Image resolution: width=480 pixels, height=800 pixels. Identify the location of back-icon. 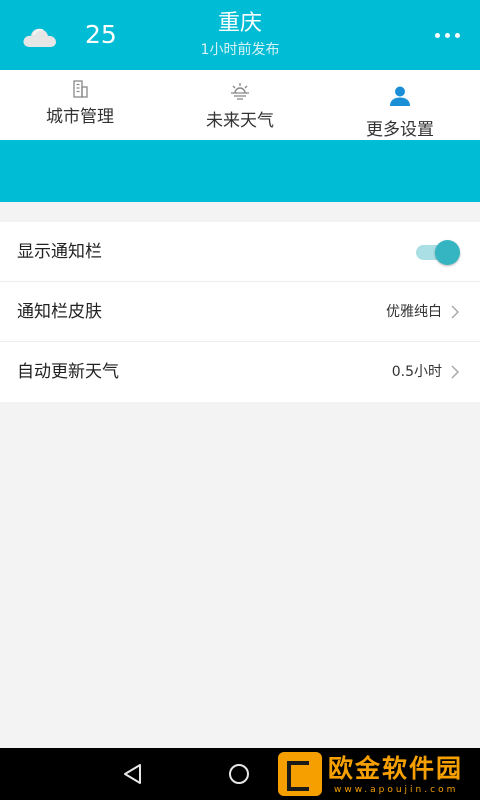
(133, 774).